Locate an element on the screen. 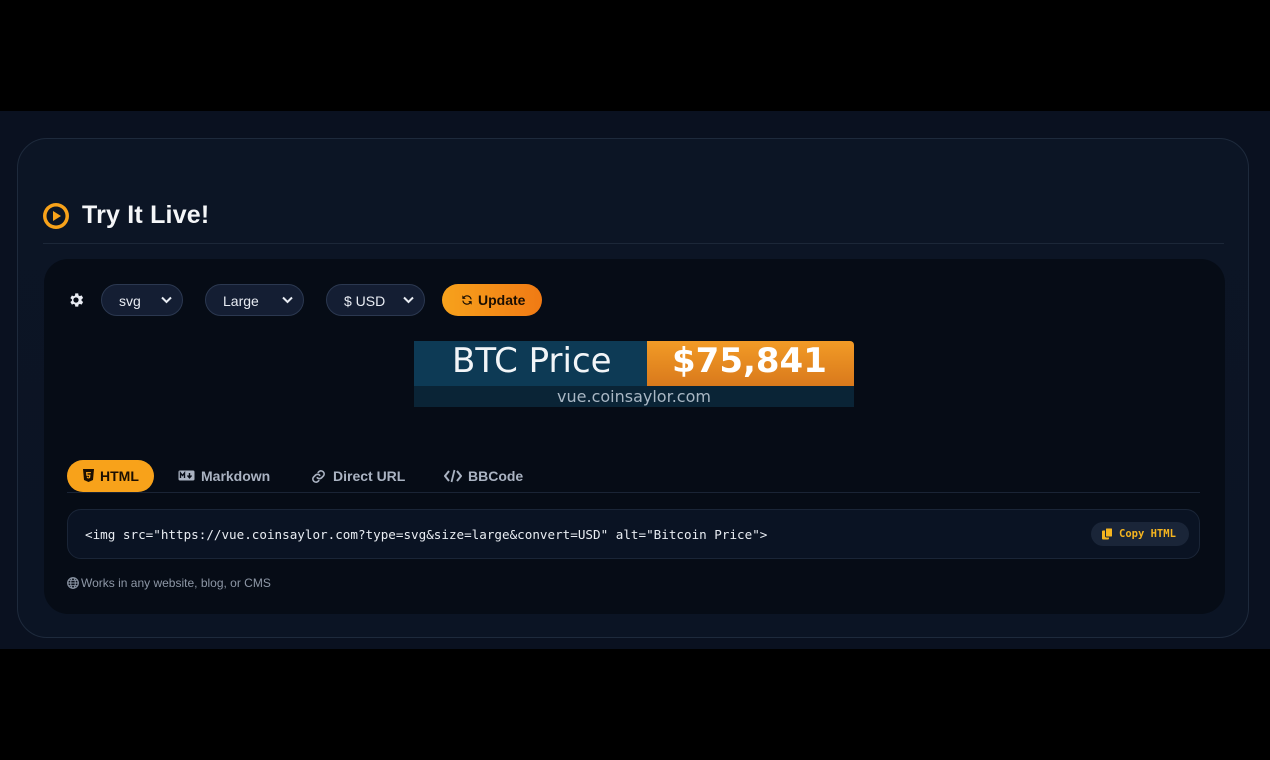 The width and height of the screenshot is (1270, 760). update-button: Update is located at coordinates (492, 300).